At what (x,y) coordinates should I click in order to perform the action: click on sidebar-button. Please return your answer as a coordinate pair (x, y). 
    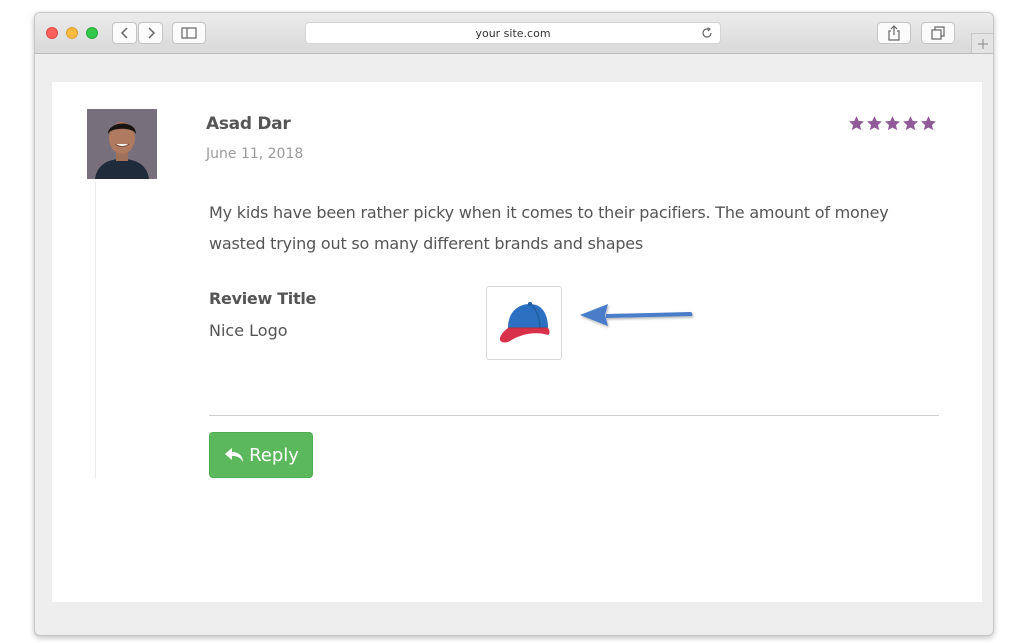
    Looking at the image, I should click on (189, 33).